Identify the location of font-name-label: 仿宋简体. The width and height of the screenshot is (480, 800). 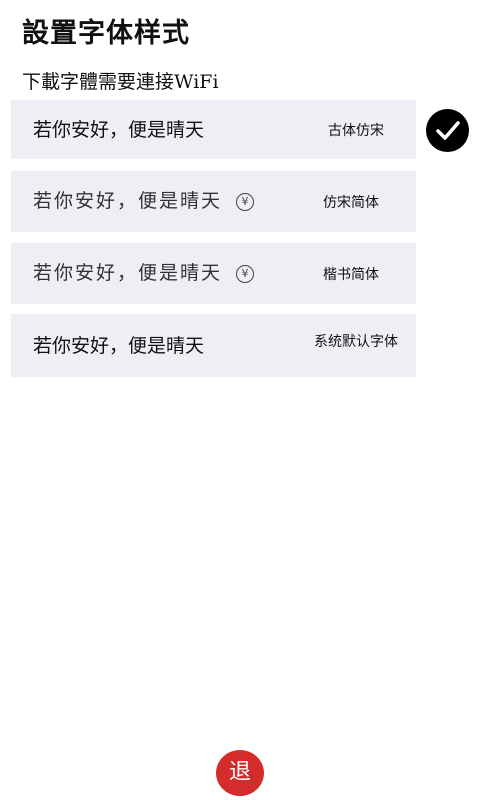
(351, 202).